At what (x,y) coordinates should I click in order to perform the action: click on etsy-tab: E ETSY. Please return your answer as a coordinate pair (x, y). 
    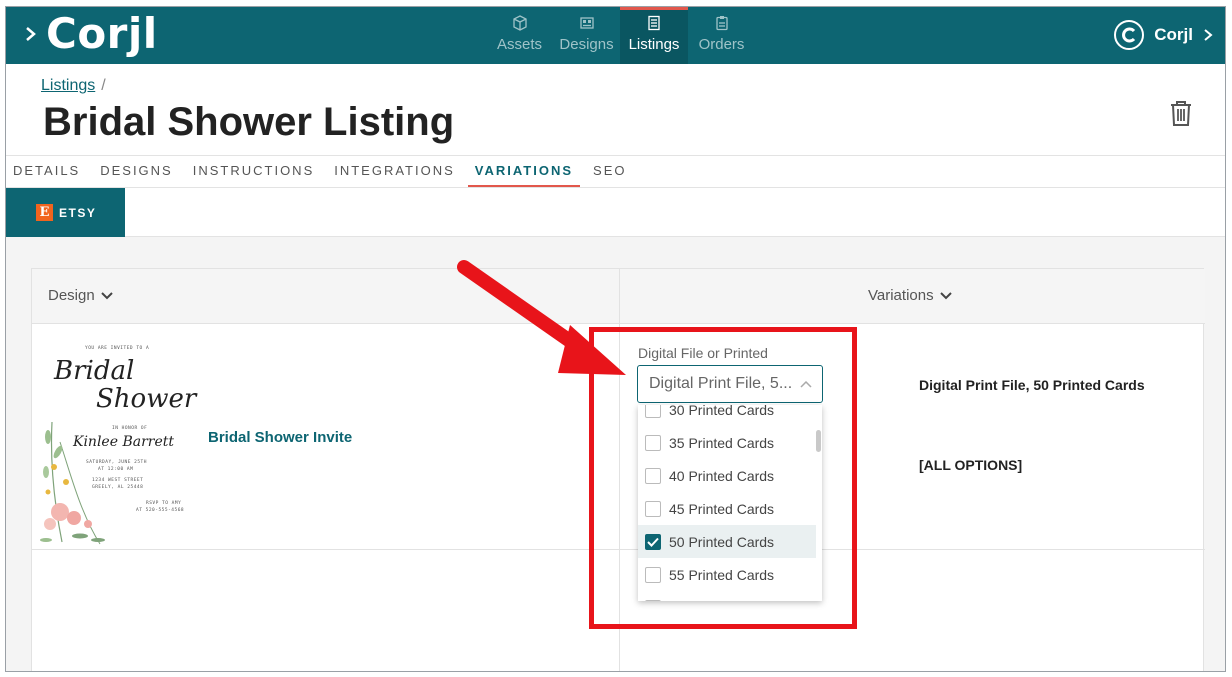
    Looking at the image, I should click on (65, 212).